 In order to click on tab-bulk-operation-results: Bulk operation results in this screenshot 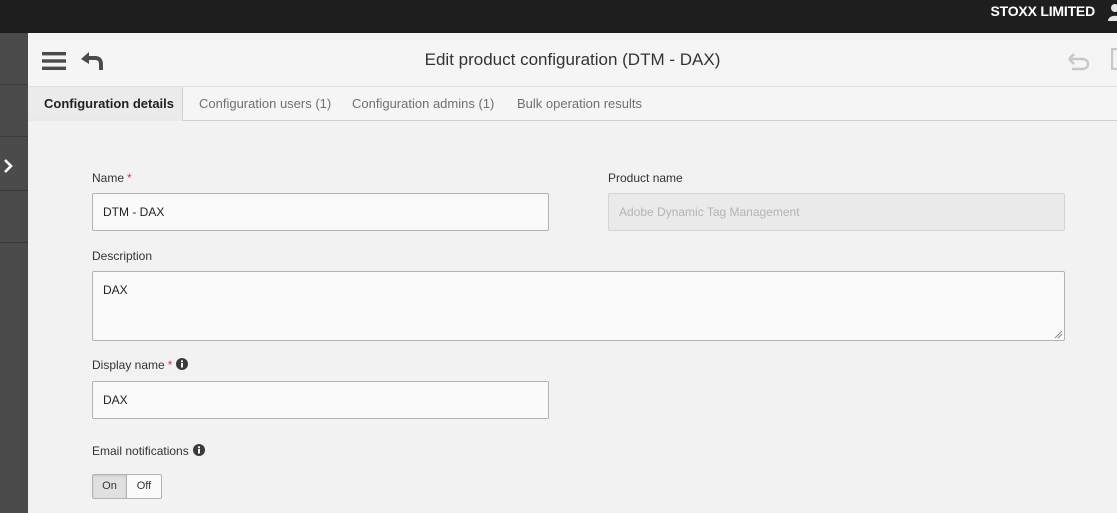, I will do `click(579, 104)`.